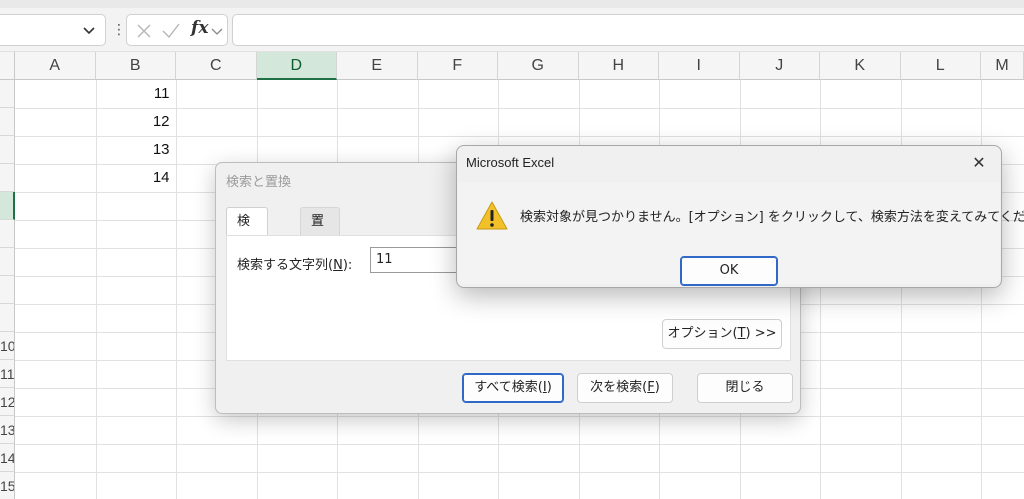  Describe the element at coordinates (729, 271) in the screenshot. I see `ok-button: OK` at that location.